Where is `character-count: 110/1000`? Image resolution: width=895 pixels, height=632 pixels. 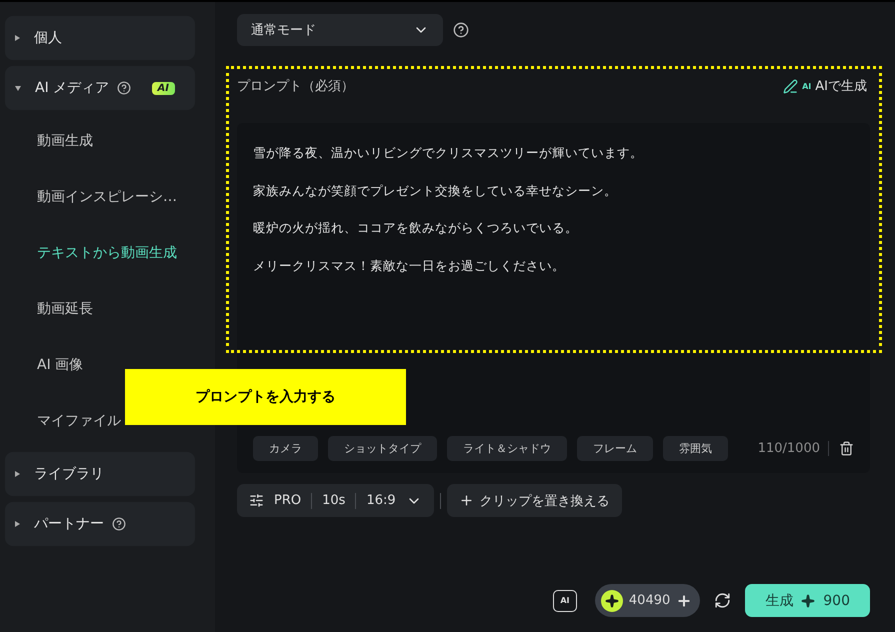
character-count: 110/1000 is located at coordinates (793, 448).